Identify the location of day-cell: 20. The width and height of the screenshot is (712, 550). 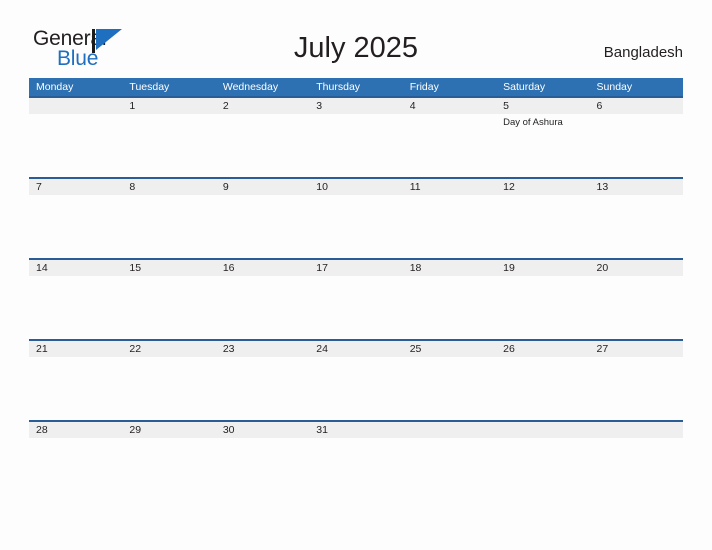
(636, 268).